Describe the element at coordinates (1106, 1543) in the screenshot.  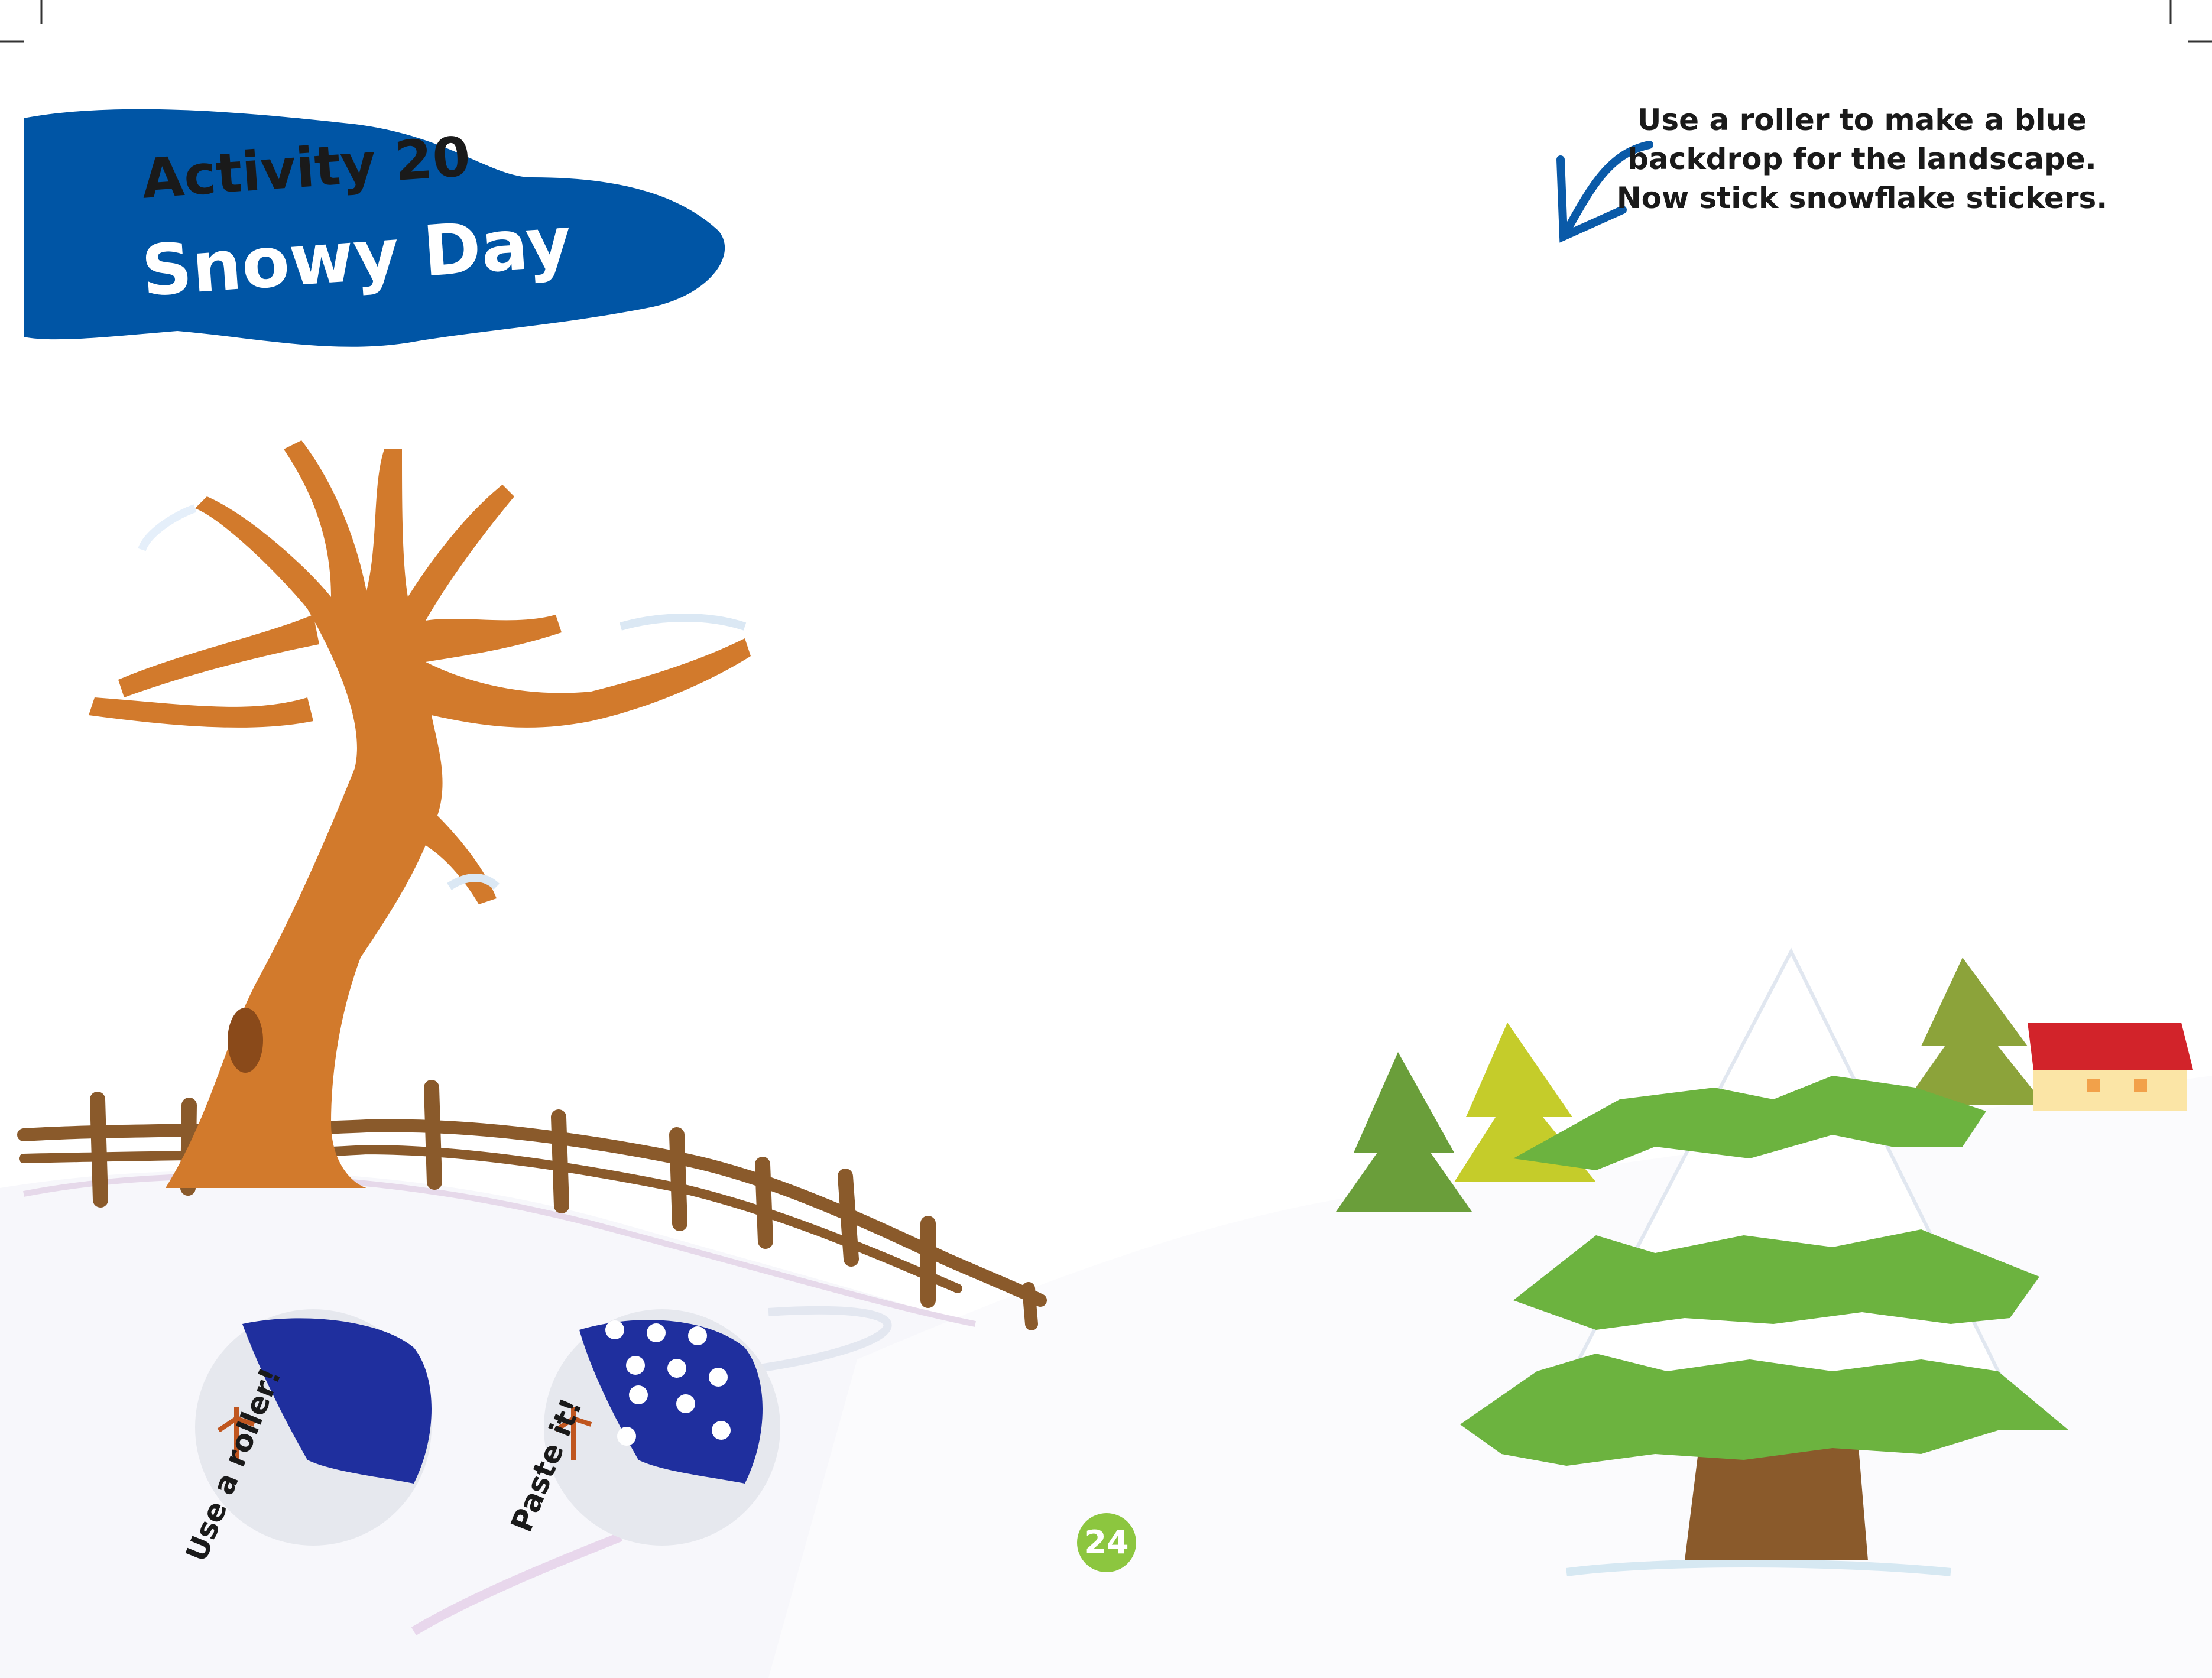
I see `page-number-badge: 24` at that location.